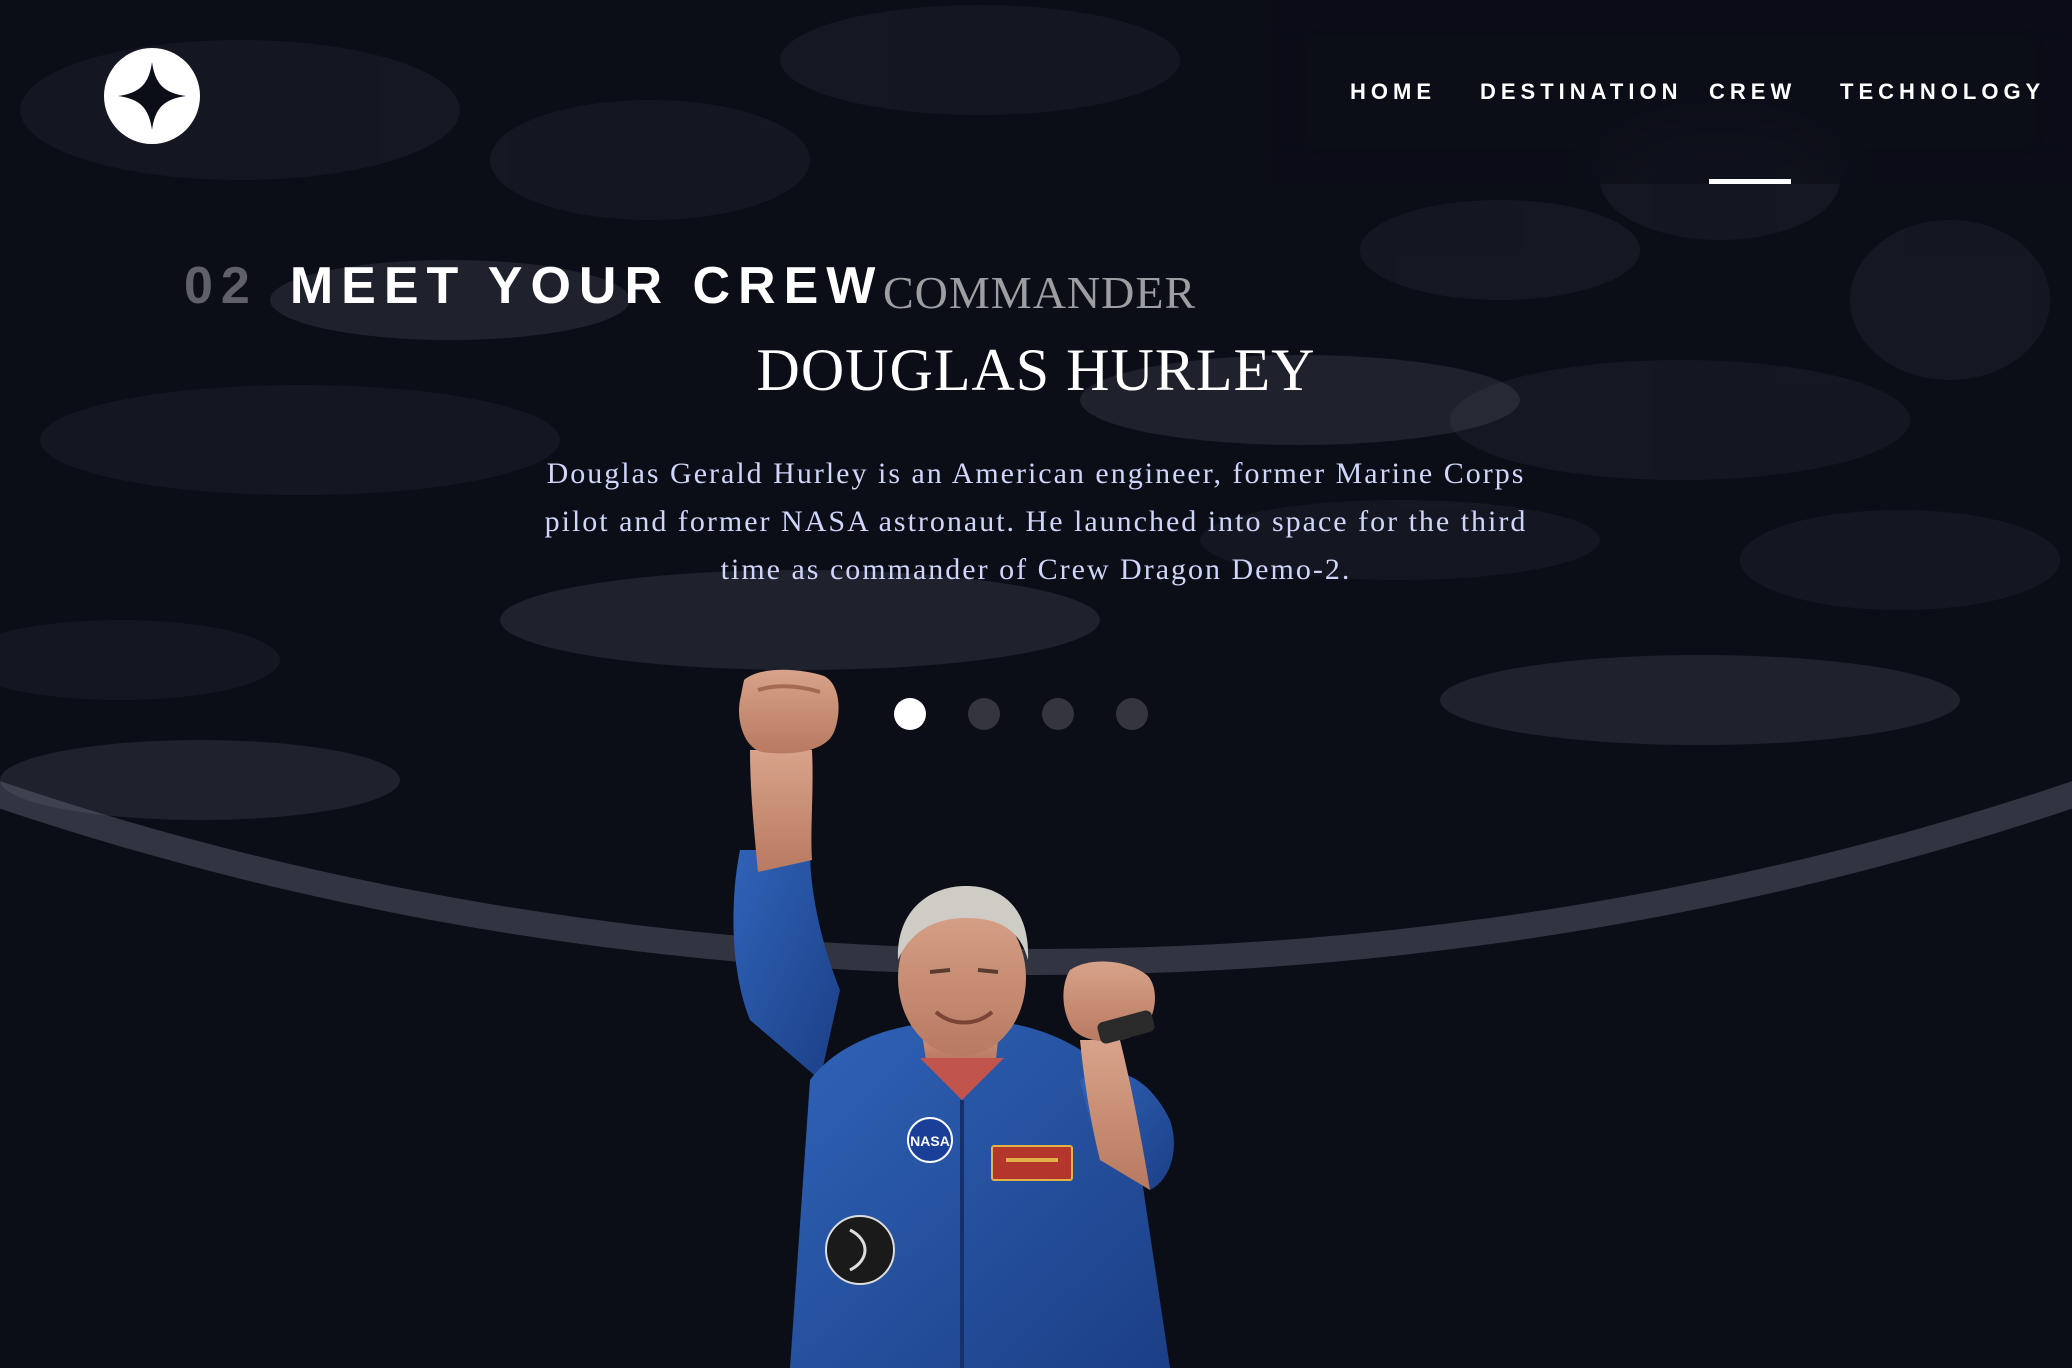 The width and height of the screenshot is (2072, 1368). What do you see at coordinates (980, 1014) in the screenshot?
I see `crew-member-image: NASA` at bounding box center [980, 1014].